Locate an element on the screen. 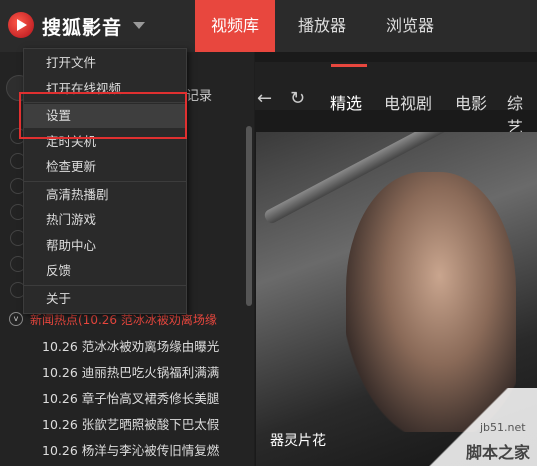 The width and height of the screenshot is (537, 466). watermark-url: jb51.net is located at coordinates (503, 427).